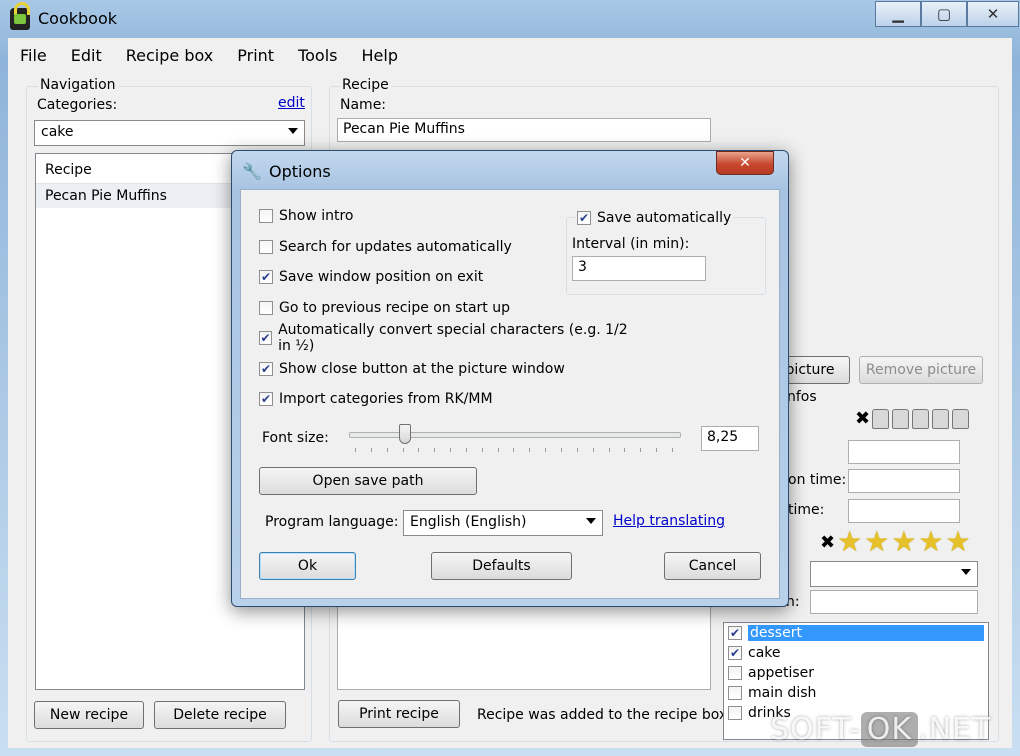 This screenshot has width=1020, height=756. I want to click on defaults-button: Defaults, so click(501, 566).